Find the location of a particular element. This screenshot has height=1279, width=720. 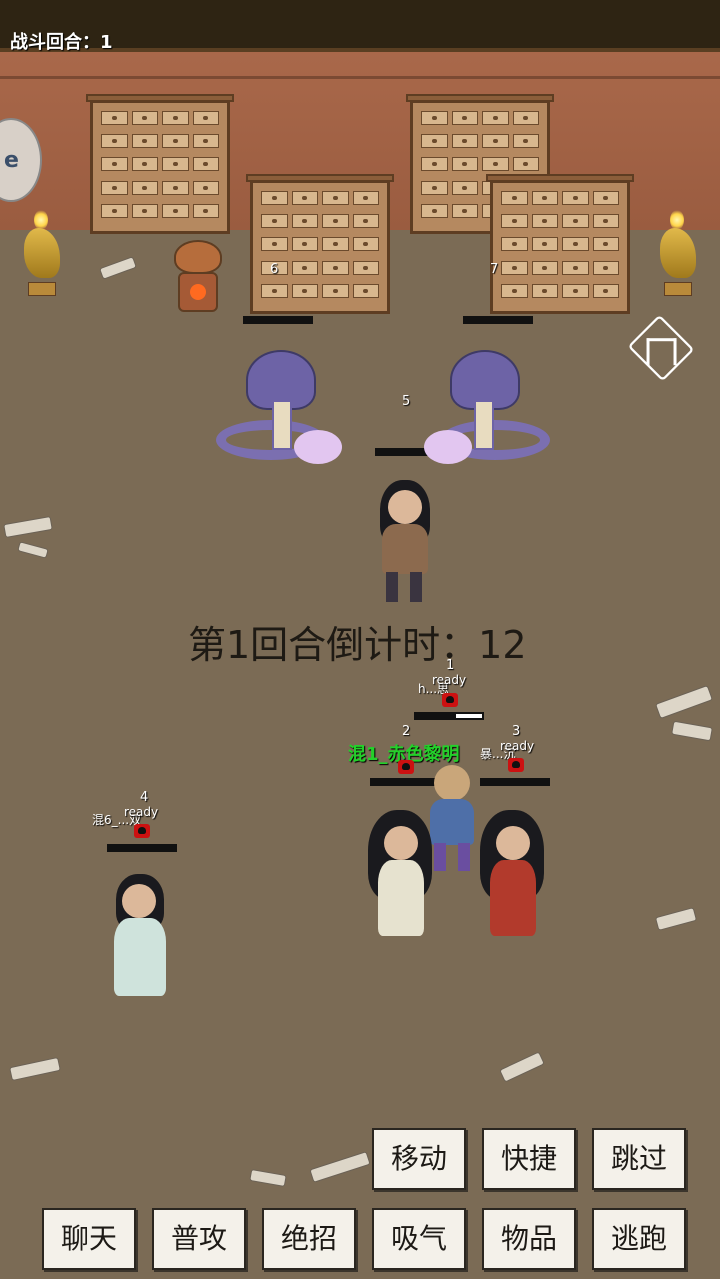

items-button: 物品 is located at coordinates (529, 1239).